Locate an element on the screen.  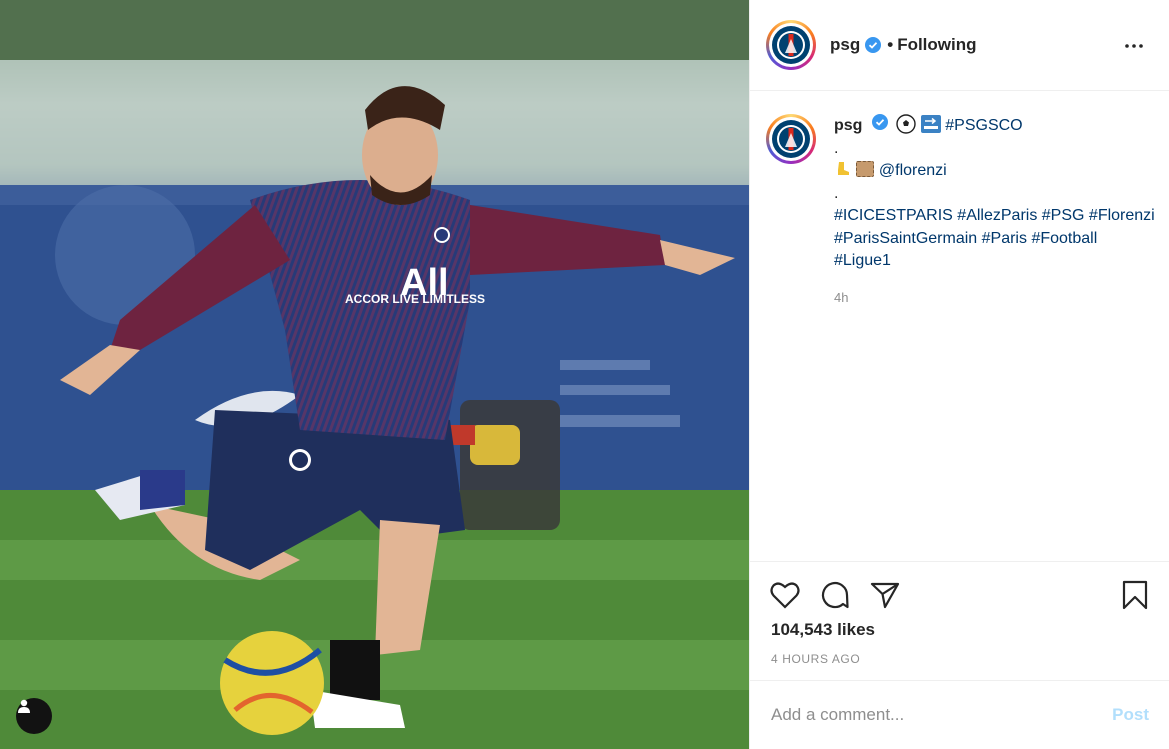
header-username: psg is located at coordinates (845, 45).